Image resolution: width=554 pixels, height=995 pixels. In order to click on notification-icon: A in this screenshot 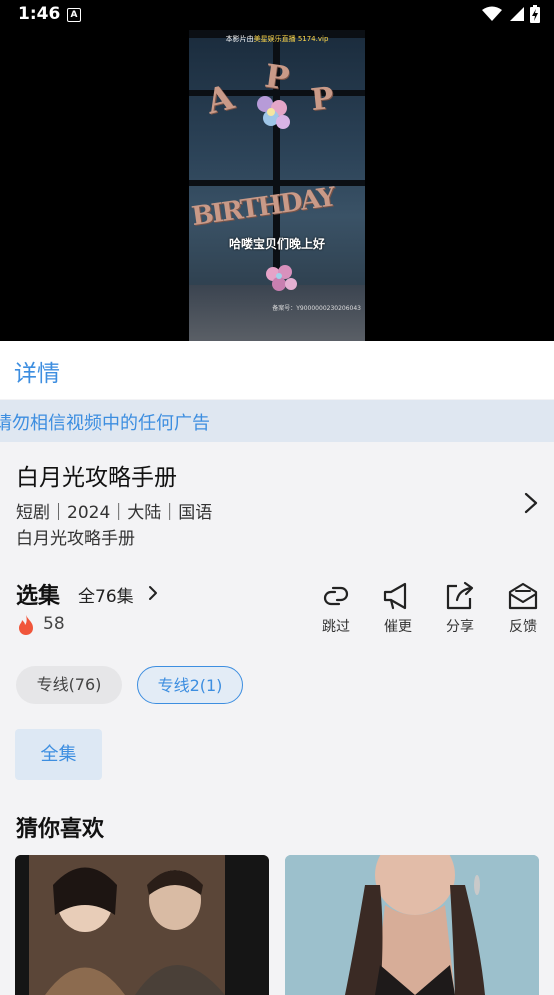, I will do `click(74, 15)`.